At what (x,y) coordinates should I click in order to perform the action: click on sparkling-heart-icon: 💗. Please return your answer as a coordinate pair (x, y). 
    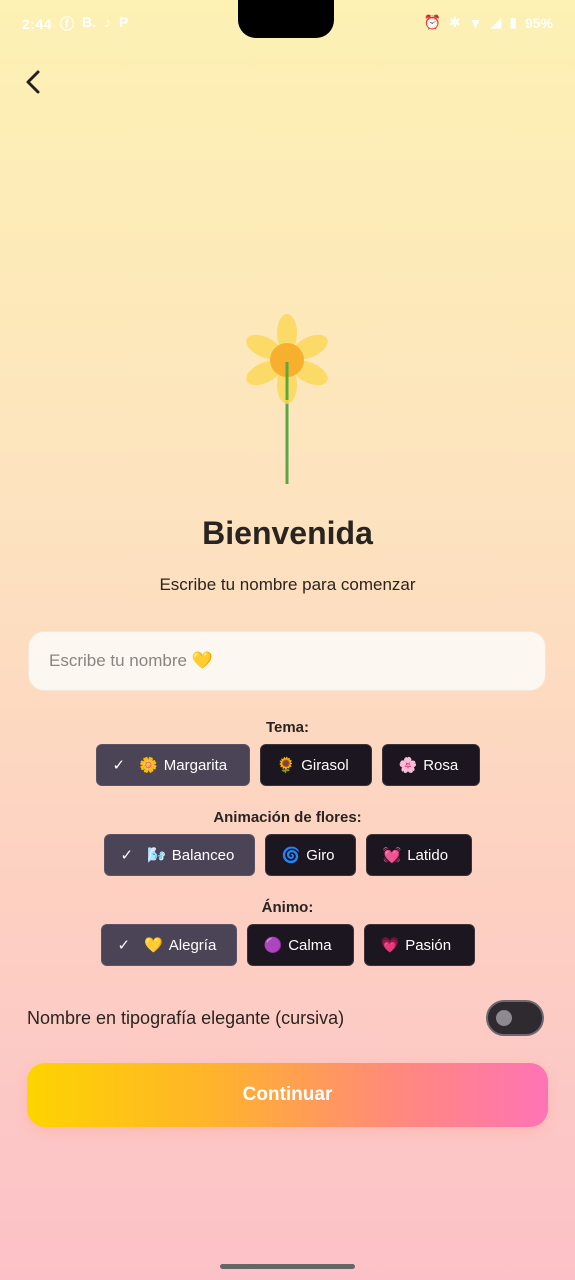
    Looking at the image, I should click on (390, 945).